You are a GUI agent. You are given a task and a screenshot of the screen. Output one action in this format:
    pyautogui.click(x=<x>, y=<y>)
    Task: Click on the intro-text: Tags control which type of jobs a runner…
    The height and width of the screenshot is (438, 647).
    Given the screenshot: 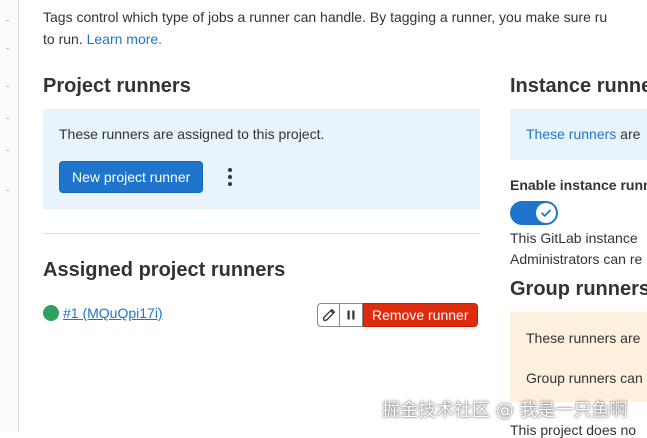 What is the action you would take?
    pyautogui.click(x=345, y=28)
    